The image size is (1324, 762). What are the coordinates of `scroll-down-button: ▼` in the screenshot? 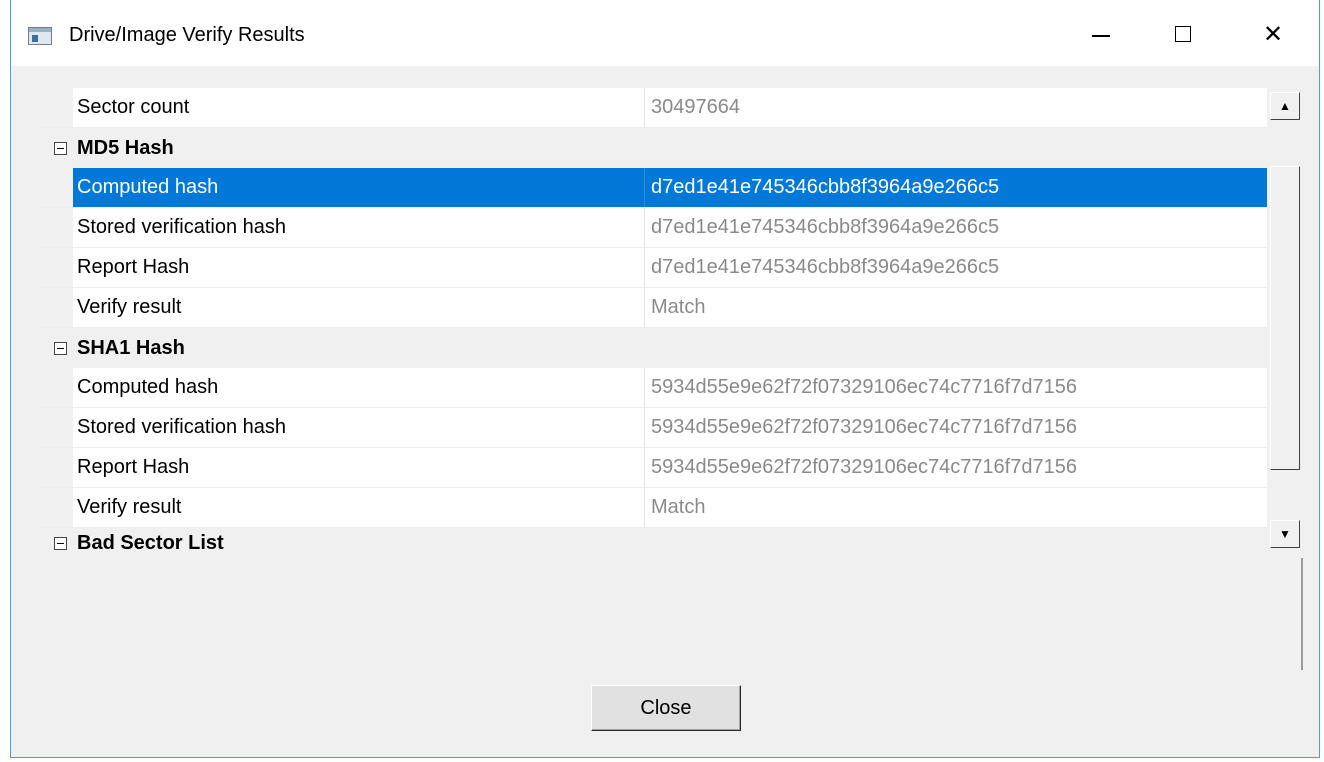 It's located at (1285, 534).